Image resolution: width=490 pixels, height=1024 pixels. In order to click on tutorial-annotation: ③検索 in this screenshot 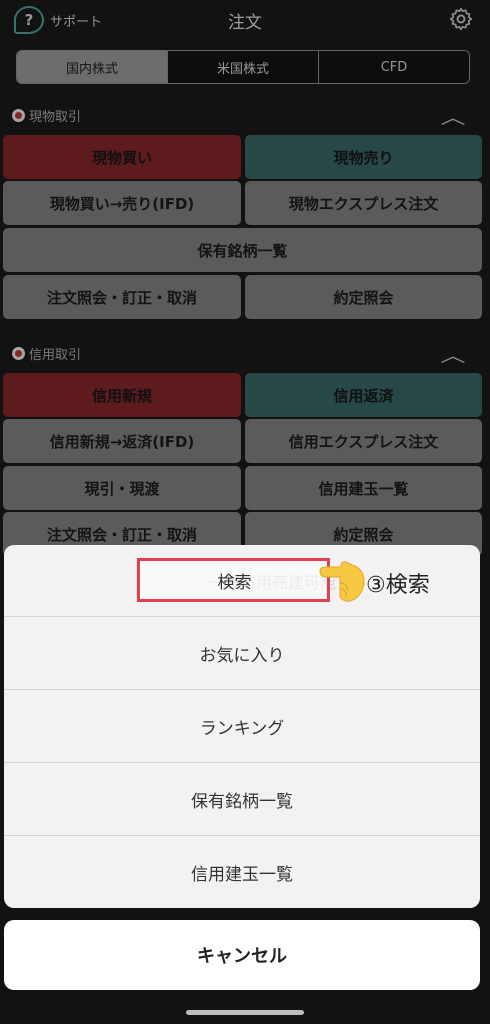, I will do `click(398, 582)`.